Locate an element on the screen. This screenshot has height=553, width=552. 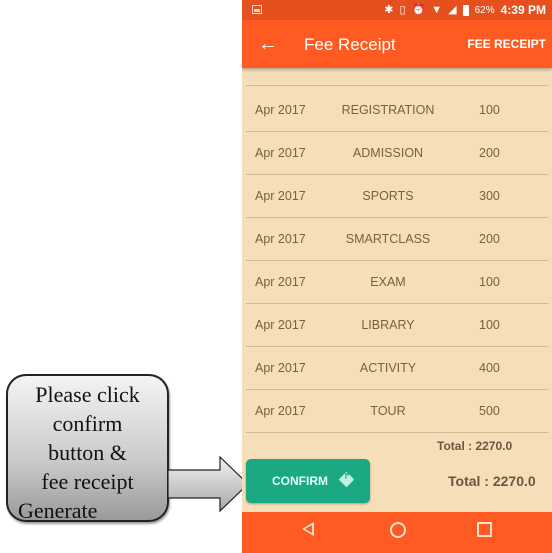
fee-amount: 300 is located at coordinates (489, 196).